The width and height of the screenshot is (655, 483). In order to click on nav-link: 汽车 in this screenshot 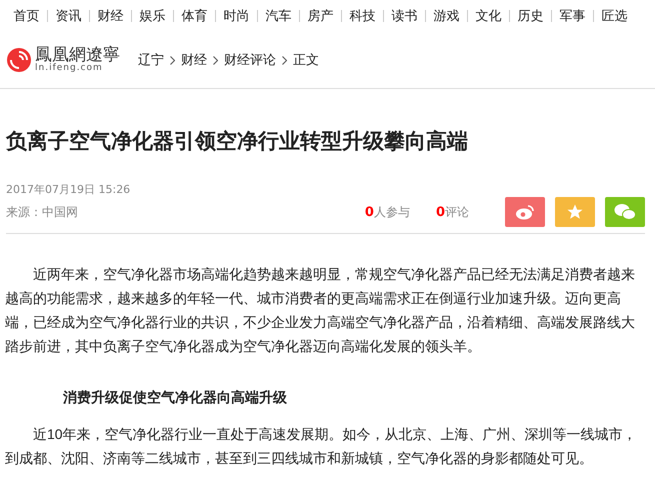, I will do `click(278, 16)`.